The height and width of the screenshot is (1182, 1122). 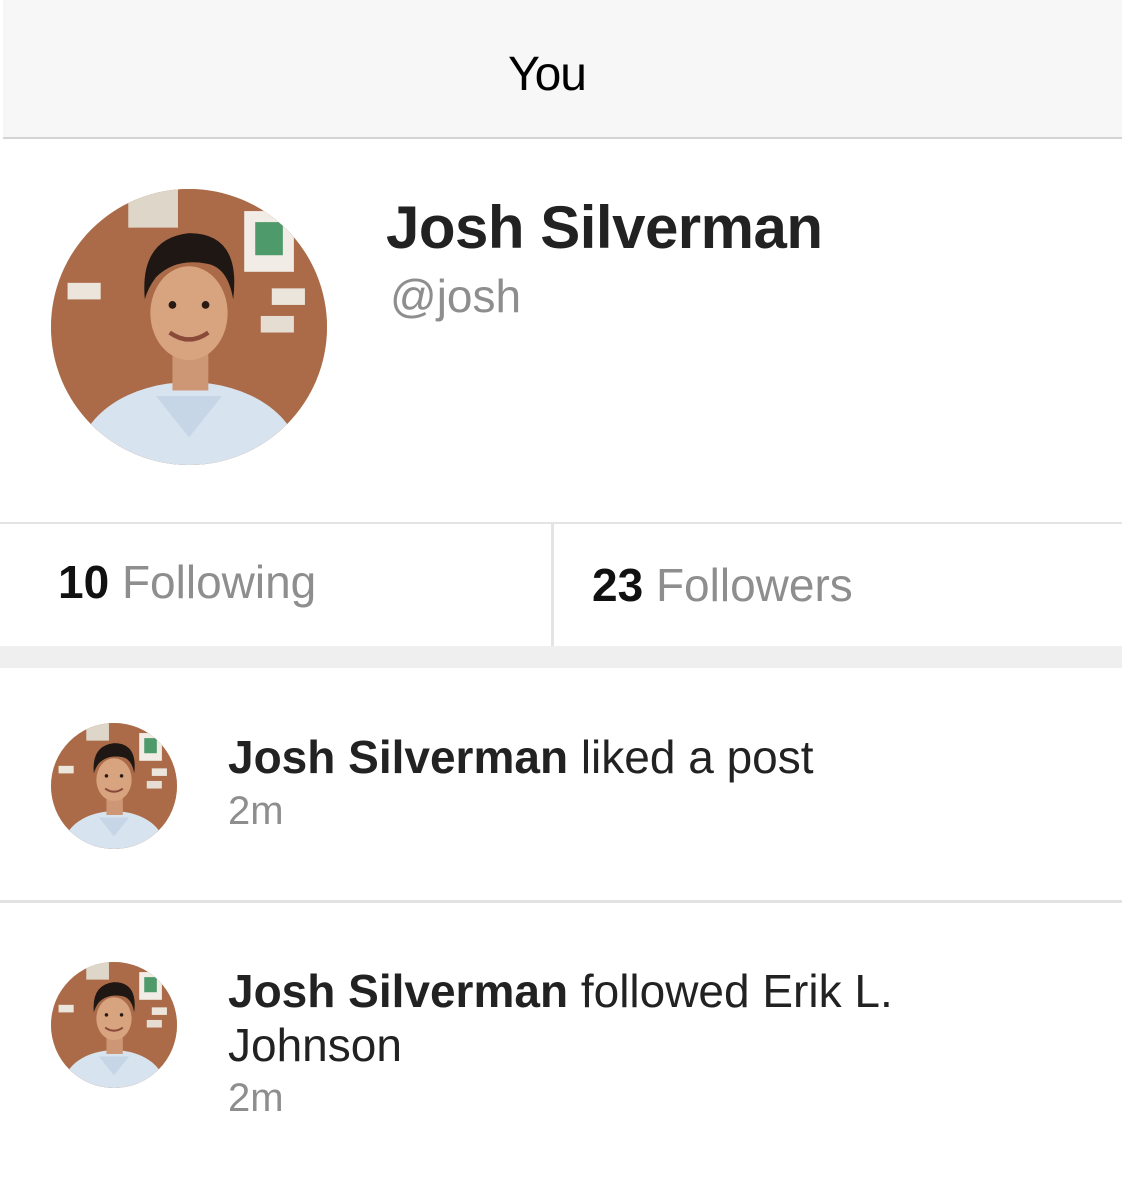 What do you see at coordinates (561, 584) in the screenshot?
I see `stats-row: 10 Following 23 Followers` at bounding box center [561, 584].